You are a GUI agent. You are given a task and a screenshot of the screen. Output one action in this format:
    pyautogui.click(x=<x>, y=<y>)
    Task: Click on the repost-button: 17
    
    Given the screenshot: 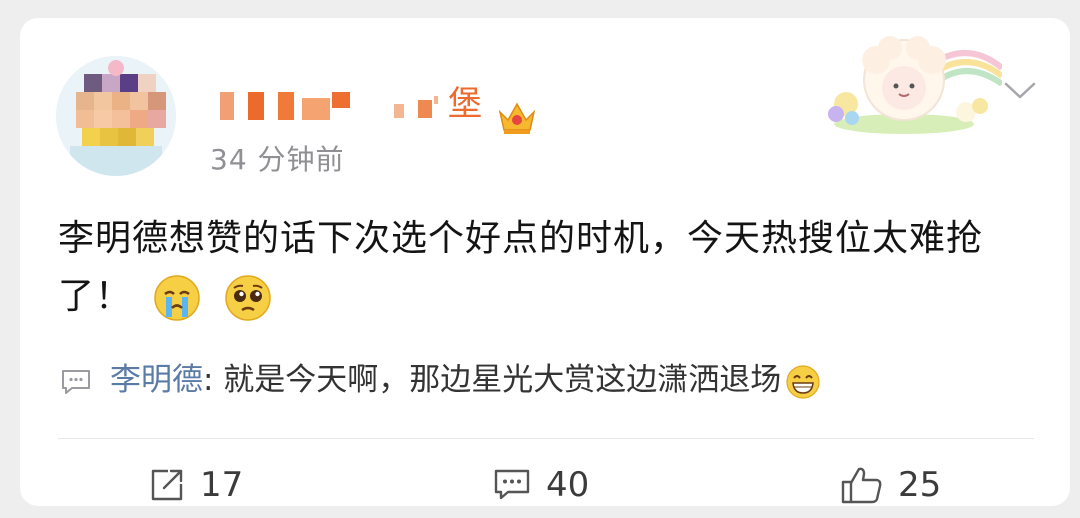 What is the action you would take?
    pyautogui.click(x=195, y=485)
    